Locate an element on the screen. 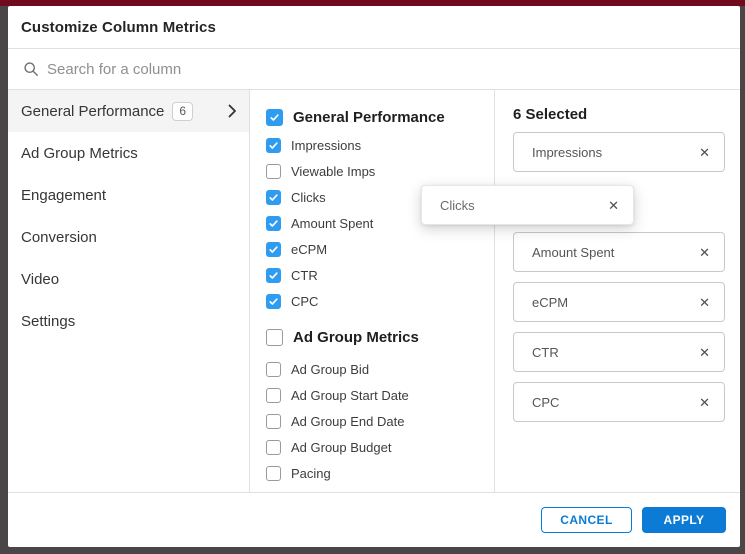  dragging-chip-label: Clicks is located at coordinates (457, 205).